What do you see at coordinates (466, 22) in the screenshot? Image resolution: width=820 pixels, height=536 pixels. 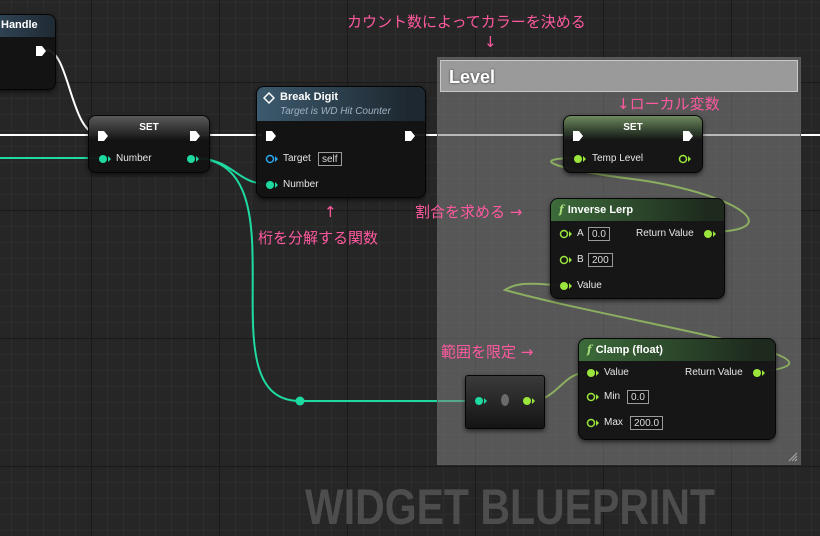 I see `annotation-count-color: カウント数によってカラーを決める` at bounding box center [466, 22].